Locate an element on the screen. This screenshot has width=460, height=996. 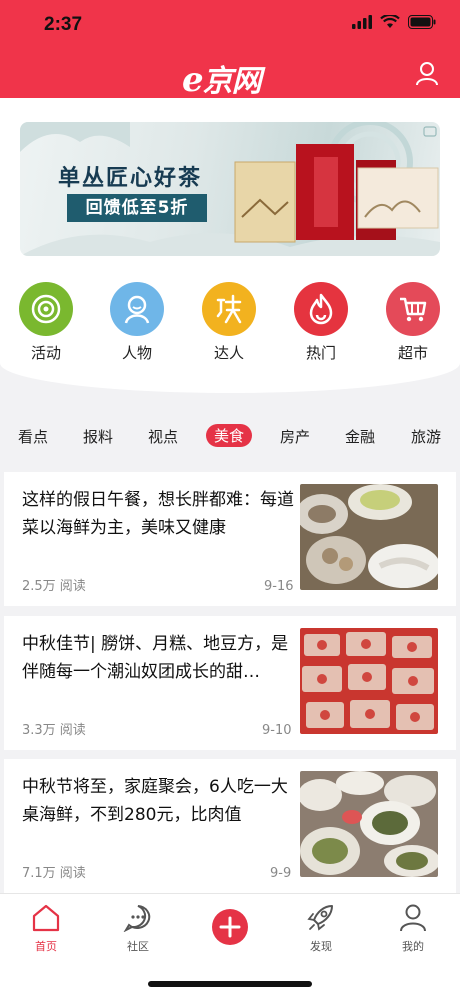
tab-kandian: 看点 is located at coordinates (33, 436).